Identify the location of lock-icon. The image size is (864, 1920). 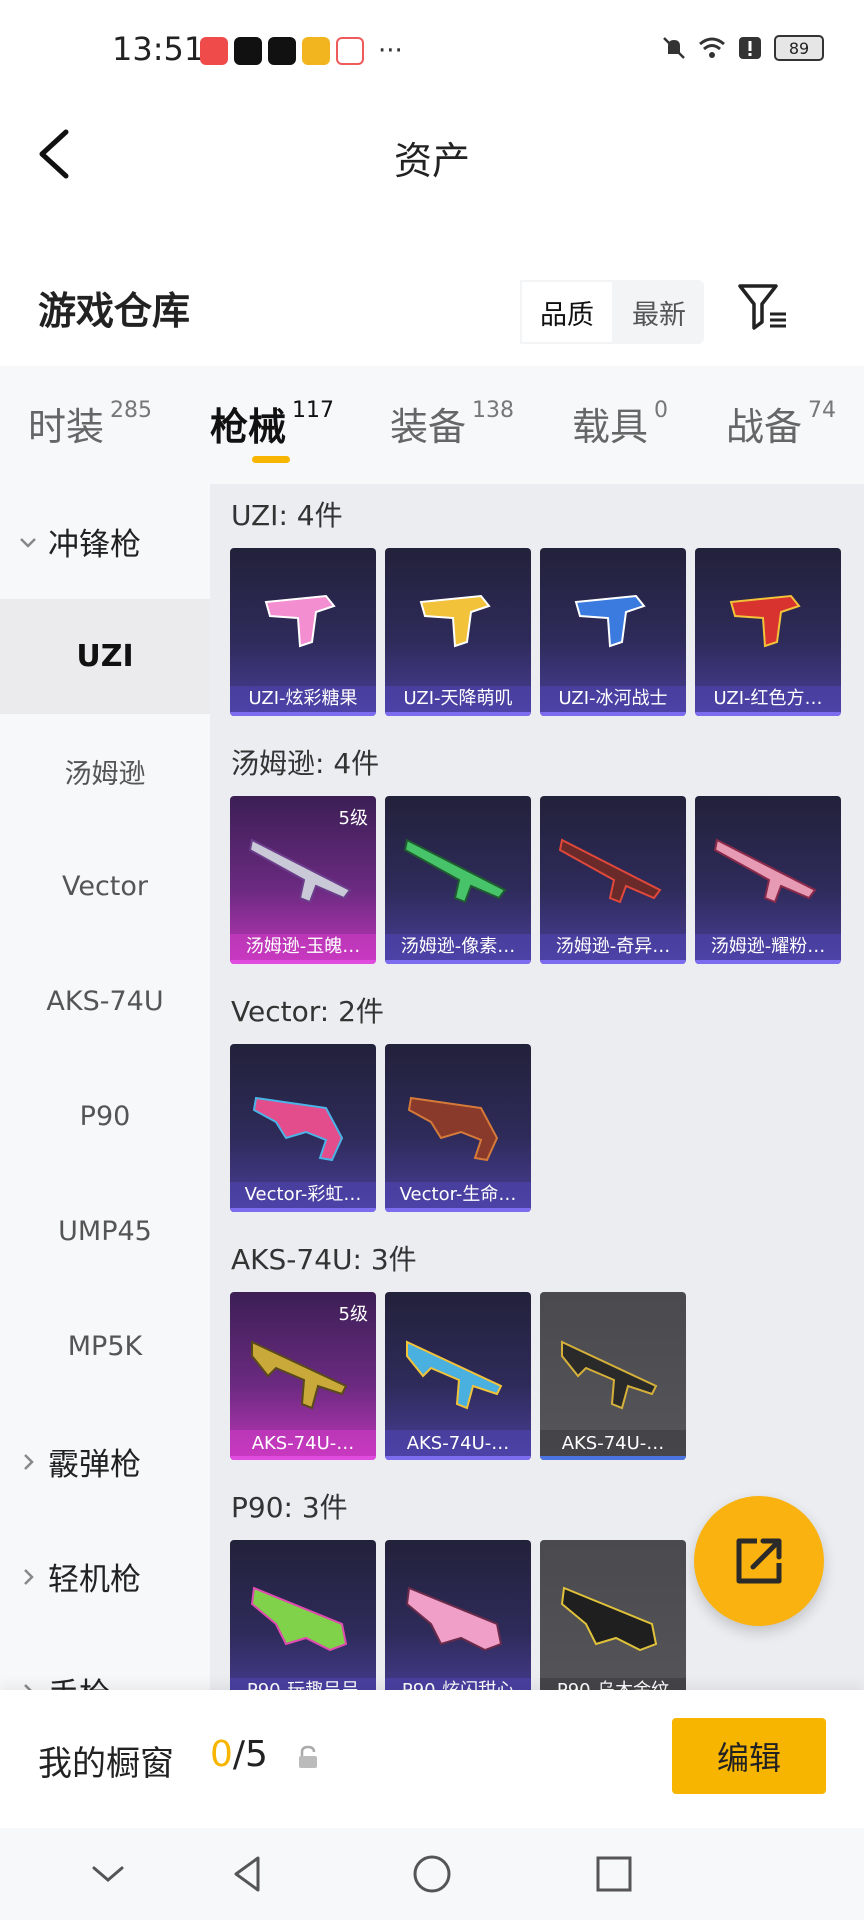
(308, 1756).